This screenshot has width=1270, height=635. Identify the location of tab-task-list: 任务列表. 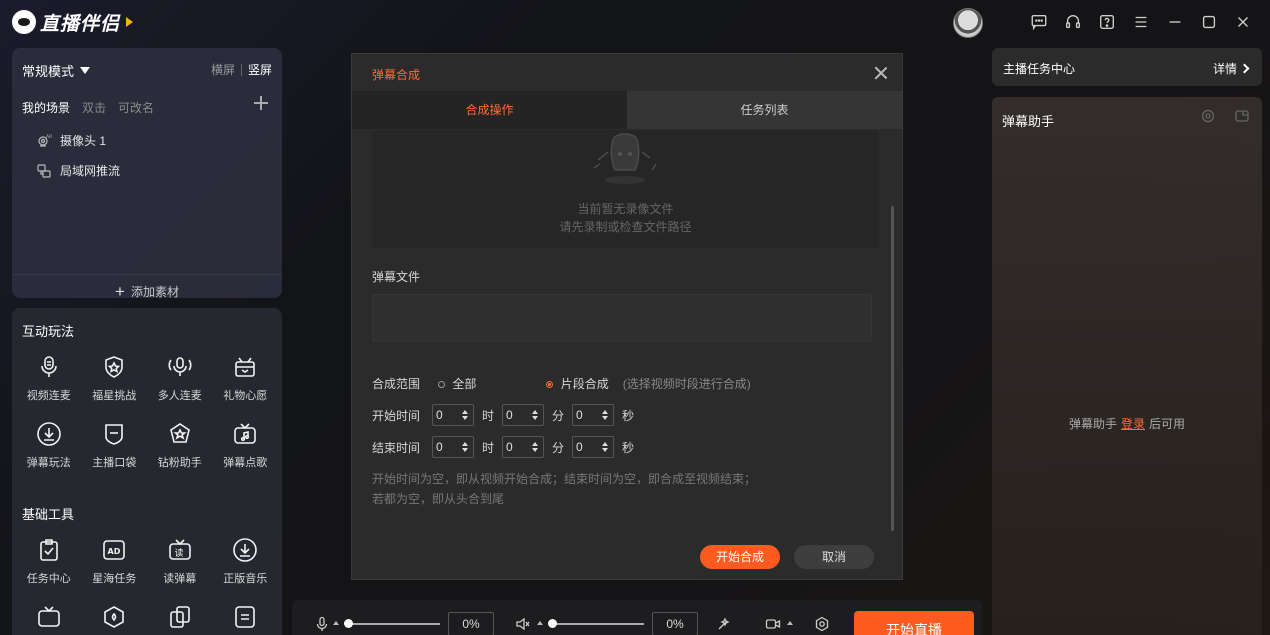
(764, 110).